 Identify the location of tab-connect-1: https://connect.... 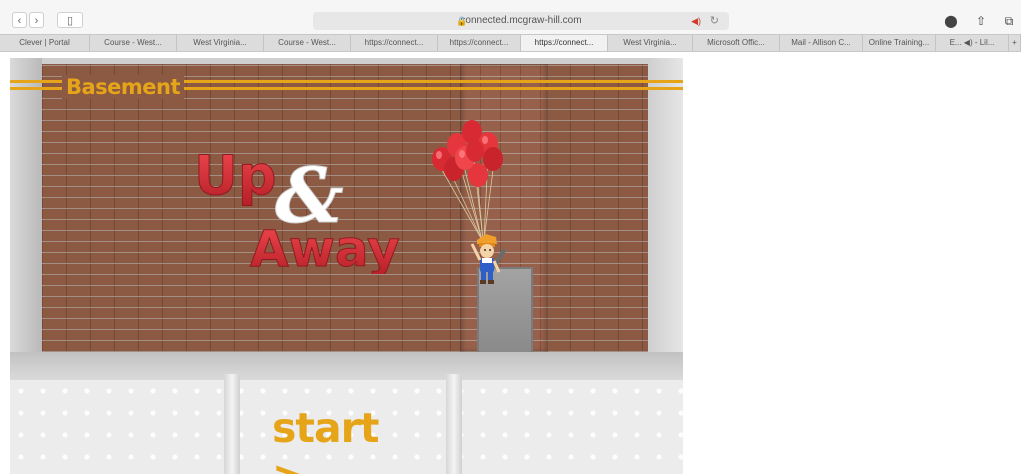
(394, 43).